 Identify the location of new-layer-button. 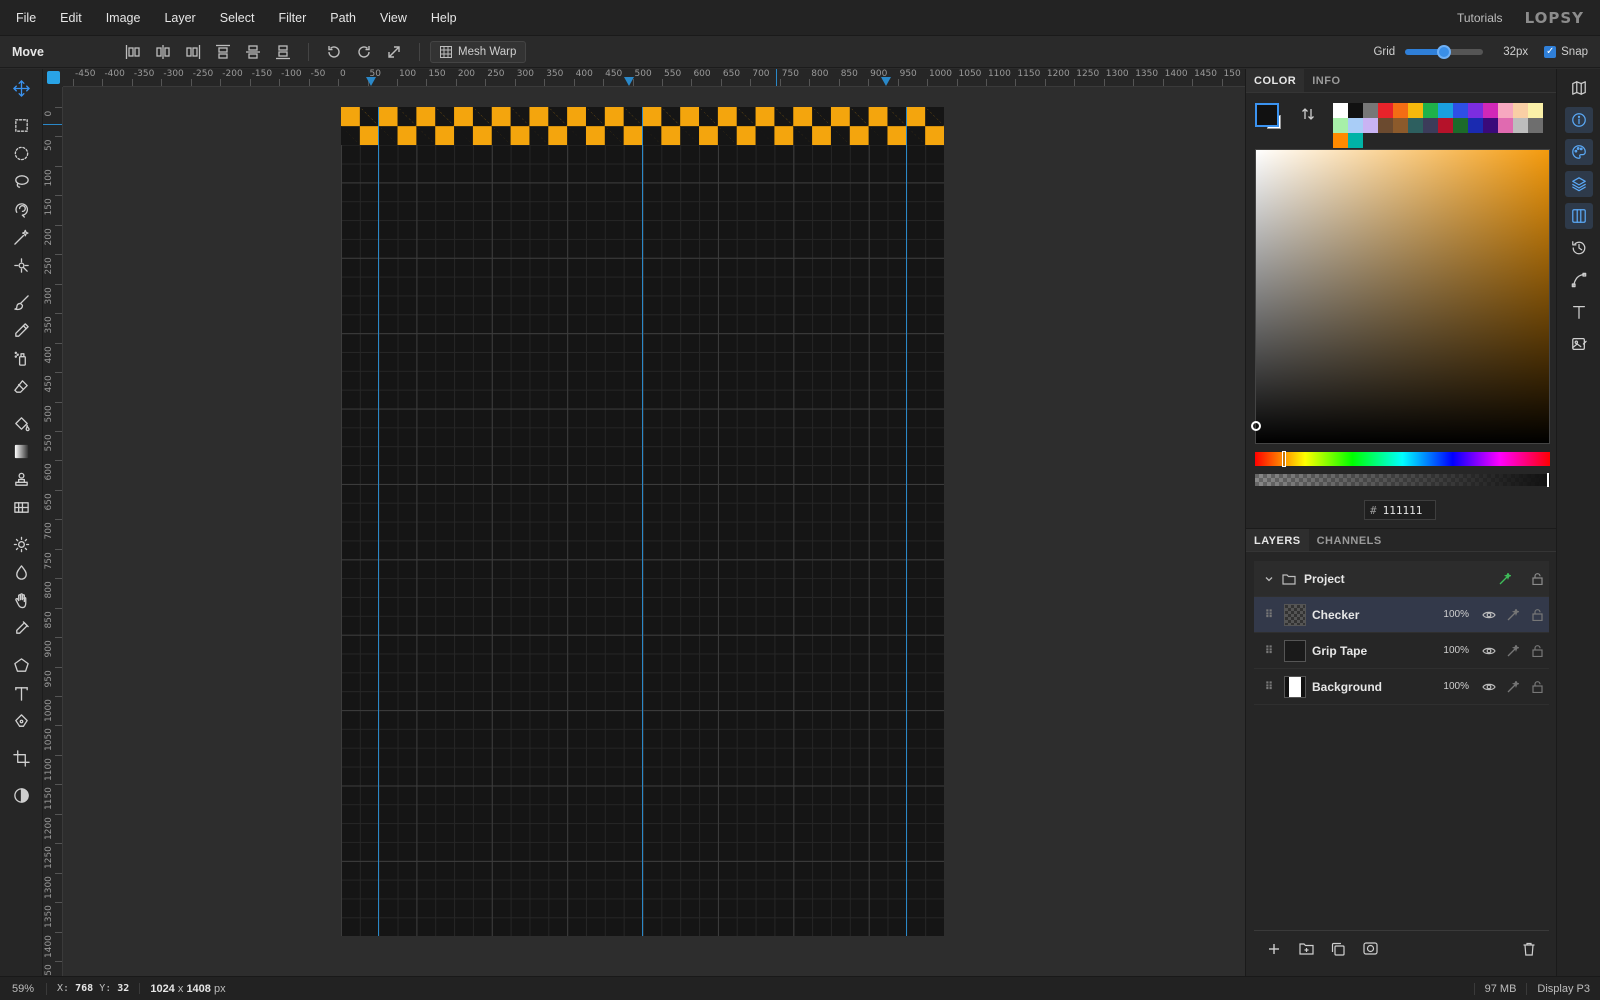
(1274, 949).